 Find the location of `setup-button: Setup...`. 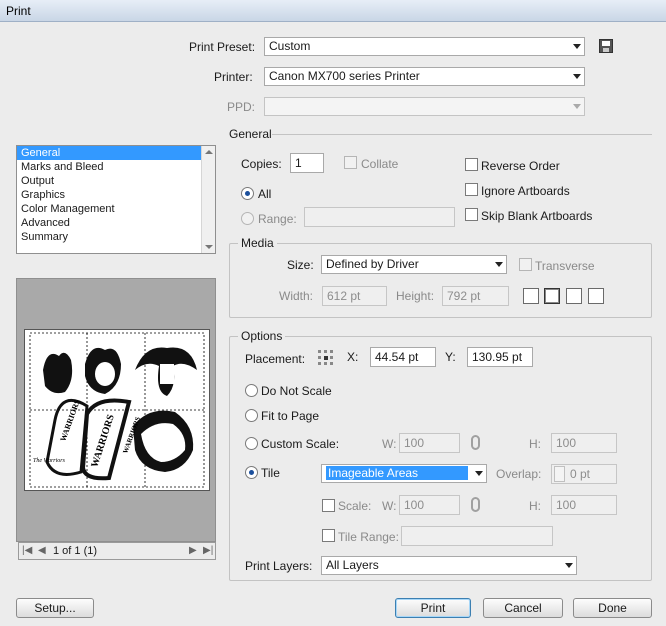

setup-button: Setup... is located at coordinates (55, 608).